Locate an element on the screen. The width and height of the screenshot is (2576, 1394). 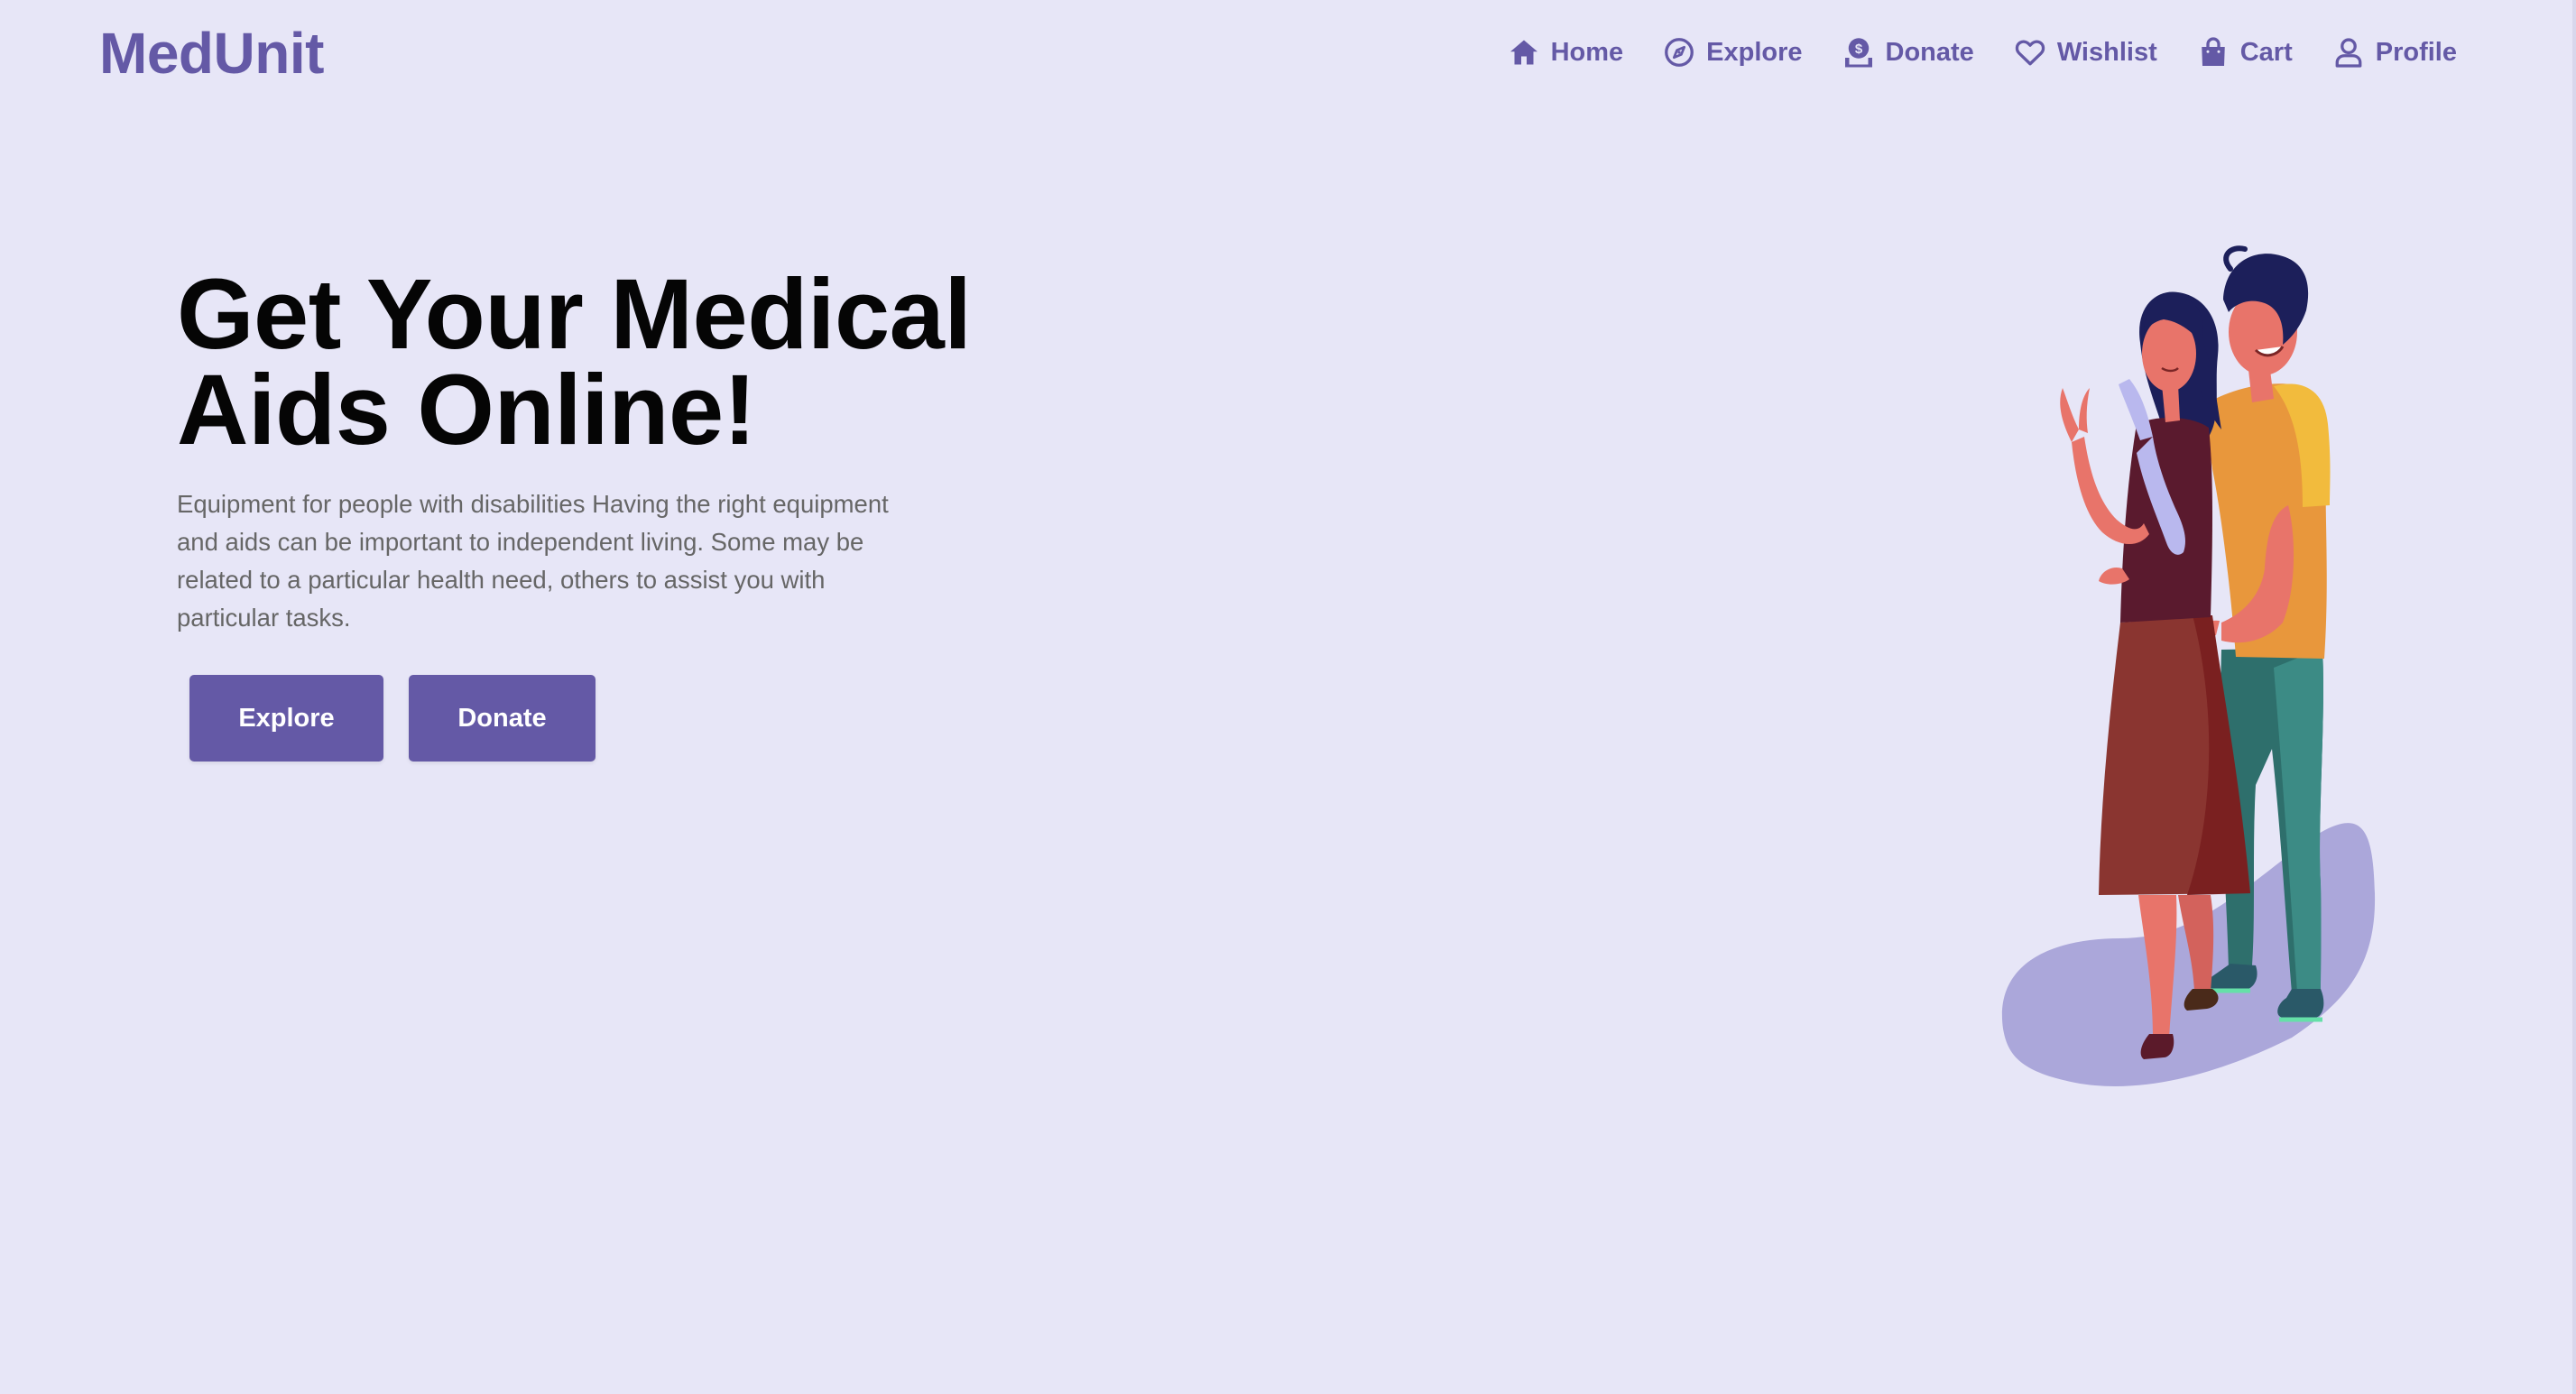
heart-icon is located at coordinates (2030, 53).